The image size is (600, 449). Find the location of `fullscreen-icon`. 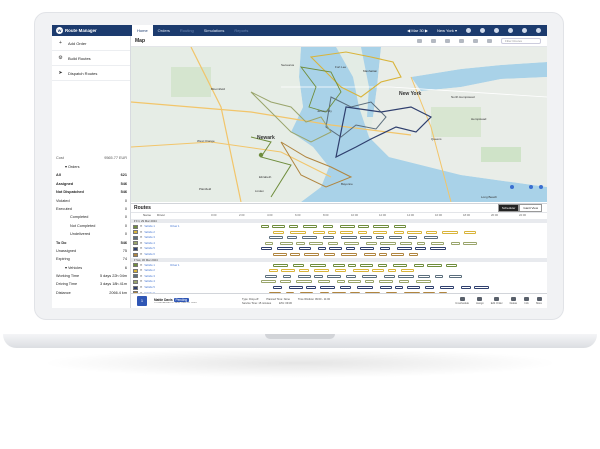

fullscreen-icon is located at coordinates (475, 41).